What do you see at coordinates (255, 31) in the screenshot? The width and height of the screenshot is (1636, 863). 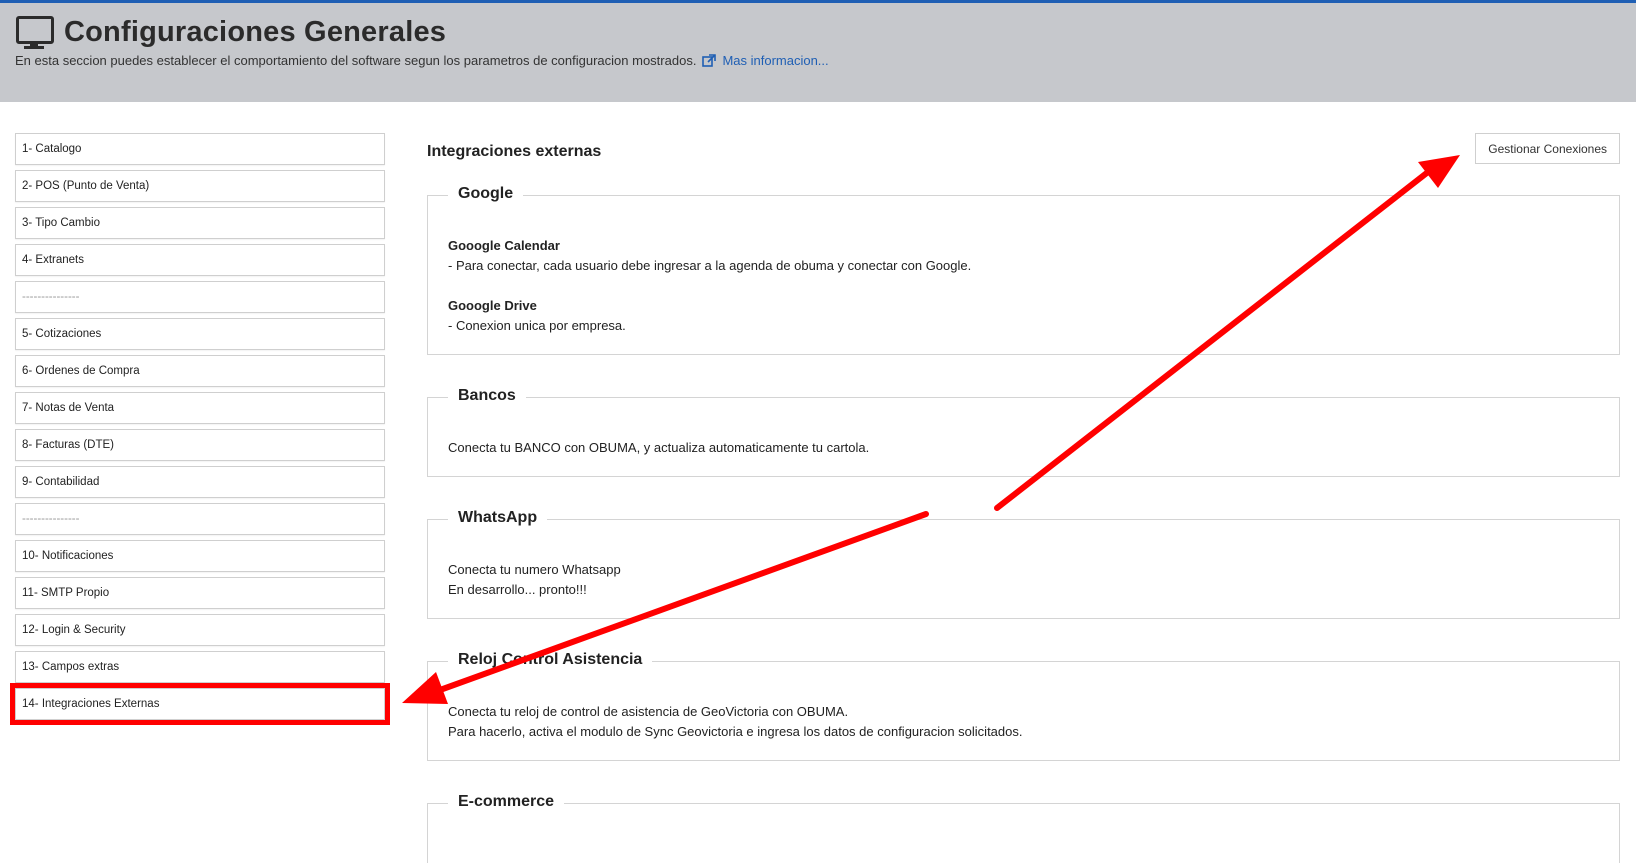 I see `page-title: Configuraciones Generales` at bounding box center [255, 31].